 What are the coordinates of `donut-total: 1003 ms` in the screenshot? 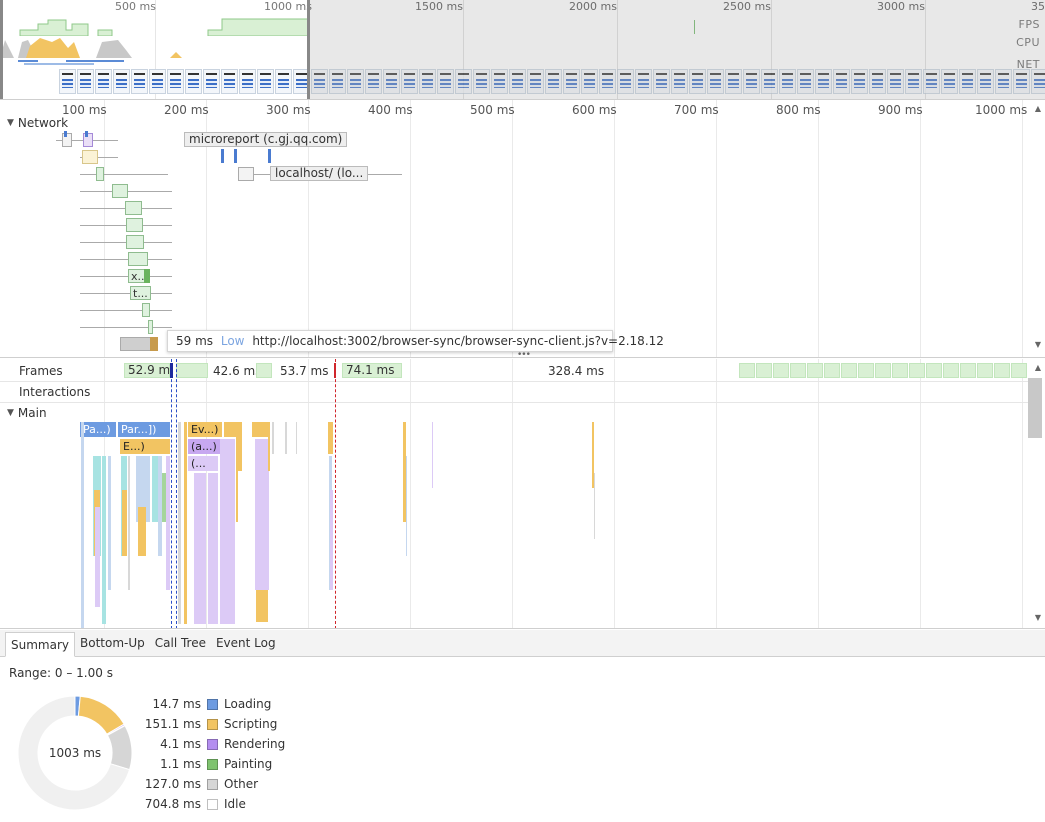 It's located at (75, 753).